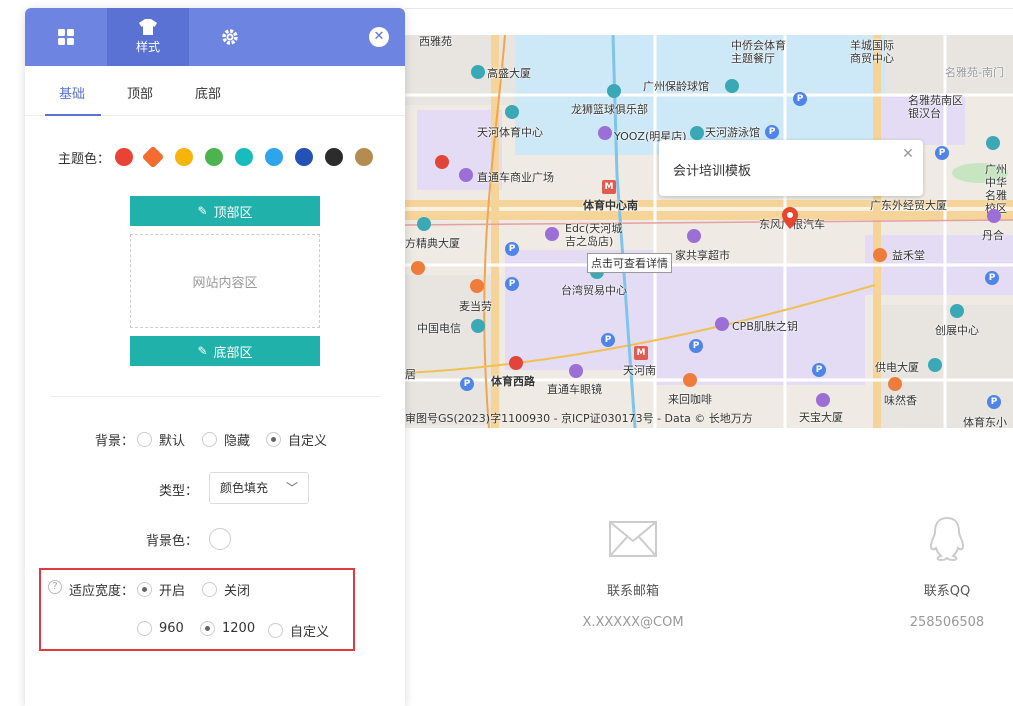  Describe the element at coordinates (957, 330) in the screenshot. I see `map-label: 创展中心` at that location.